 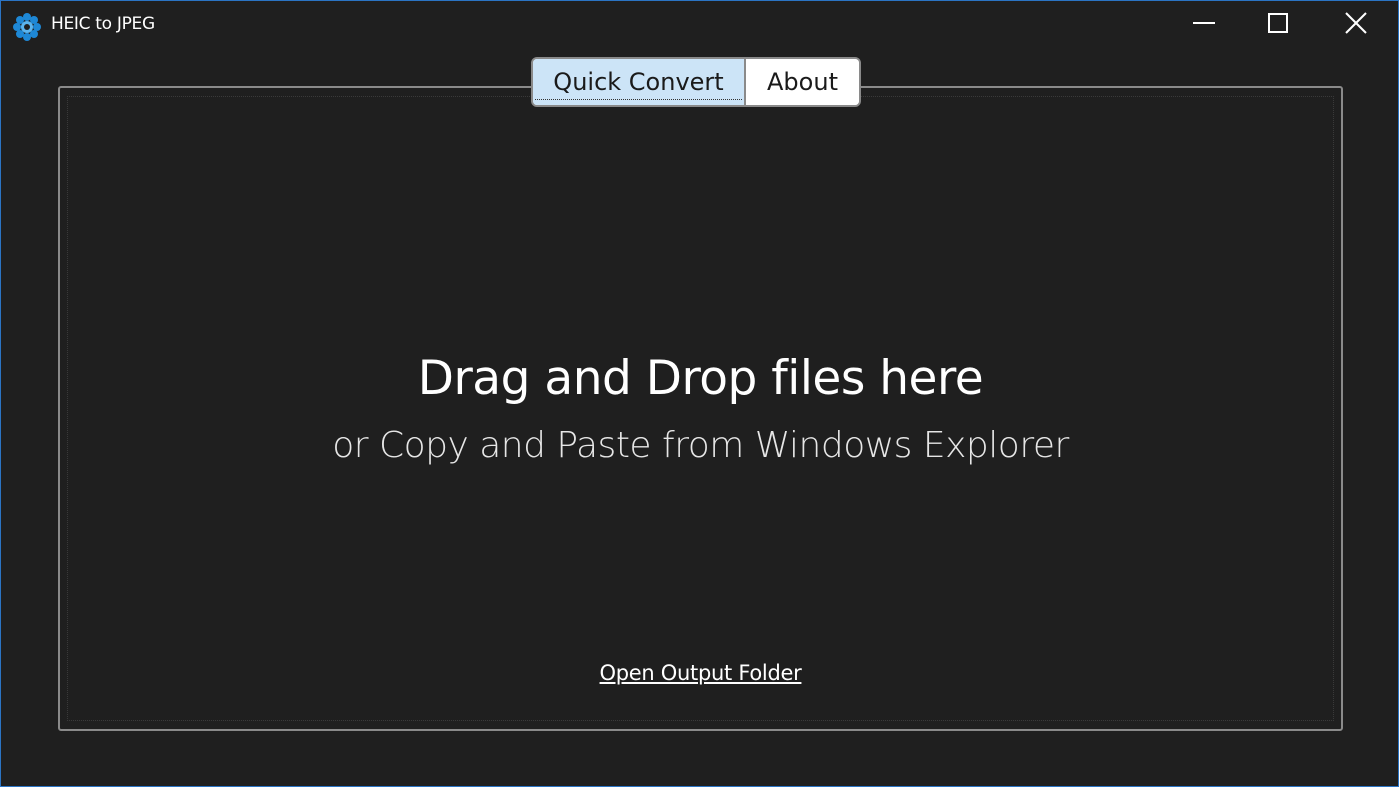 I want to click on close-icon, so click(x=1356, y=25).